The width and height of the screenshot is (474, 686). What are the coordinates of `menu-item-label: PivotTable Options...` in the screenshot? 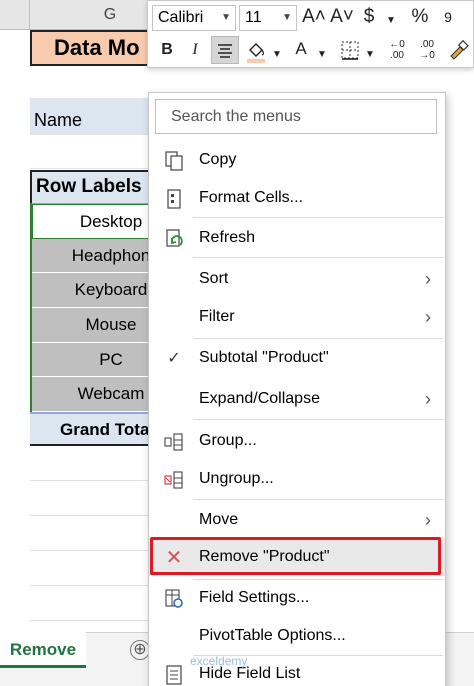 It's located at (272, 635).